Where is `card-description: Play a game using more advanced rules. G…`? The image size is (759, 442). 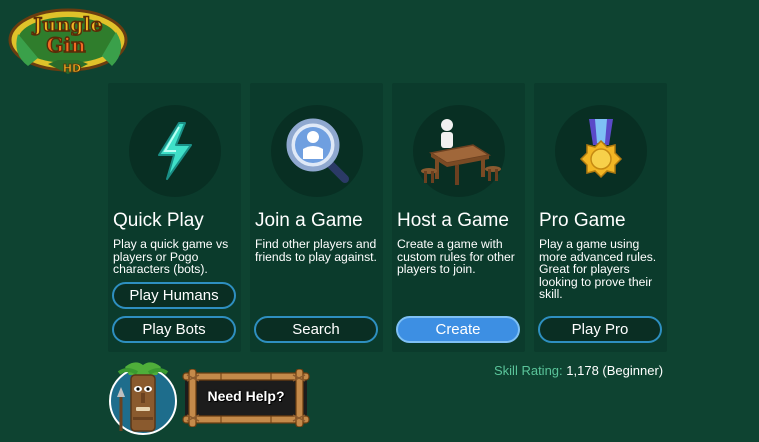 card-description: Play a game using more advanced rules. G… is located at coordinates (598, 269).